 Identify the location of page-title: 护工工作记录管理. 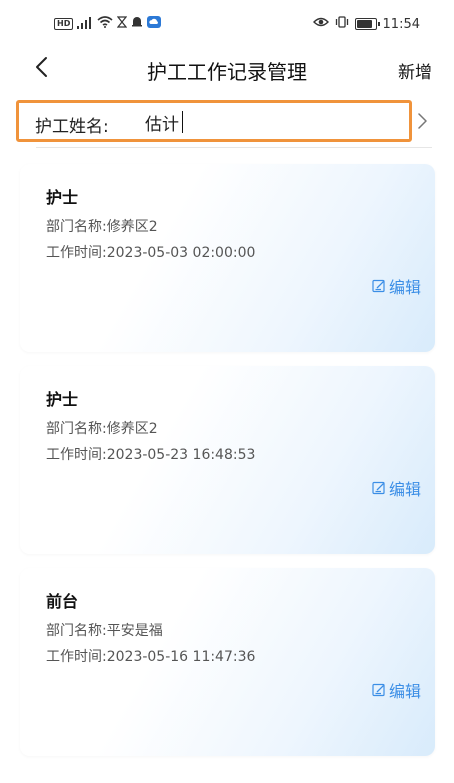
(227, 72).